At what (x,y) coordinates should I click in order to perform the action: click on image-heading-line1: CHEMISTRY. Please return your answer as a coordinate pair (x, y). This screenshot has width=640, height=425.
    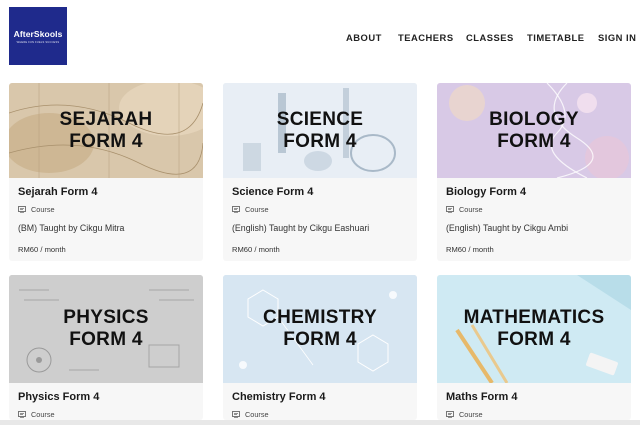
    Looking at the image, I should click on (320, 317).